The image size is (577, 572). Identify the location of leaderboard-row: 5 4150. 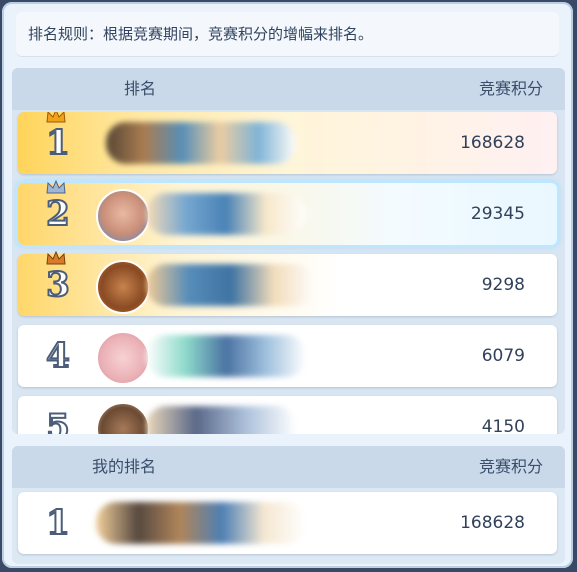
(287, 415).